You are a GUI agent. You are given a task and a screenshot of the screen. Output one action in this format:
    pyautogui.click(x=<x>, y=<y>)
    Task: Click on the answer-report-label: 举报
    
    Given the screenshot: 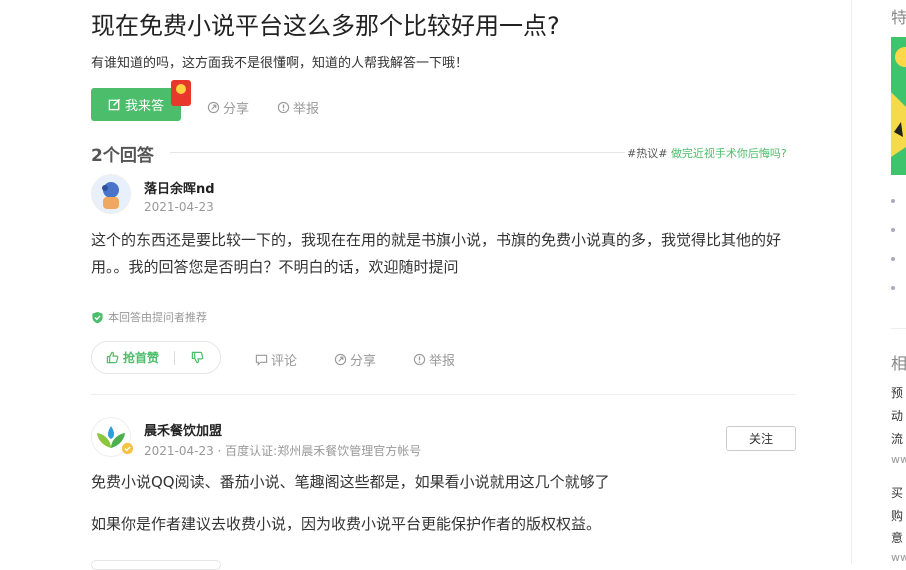 What is the action you would take?
    pyautogui.click(x=442, y=361)
    